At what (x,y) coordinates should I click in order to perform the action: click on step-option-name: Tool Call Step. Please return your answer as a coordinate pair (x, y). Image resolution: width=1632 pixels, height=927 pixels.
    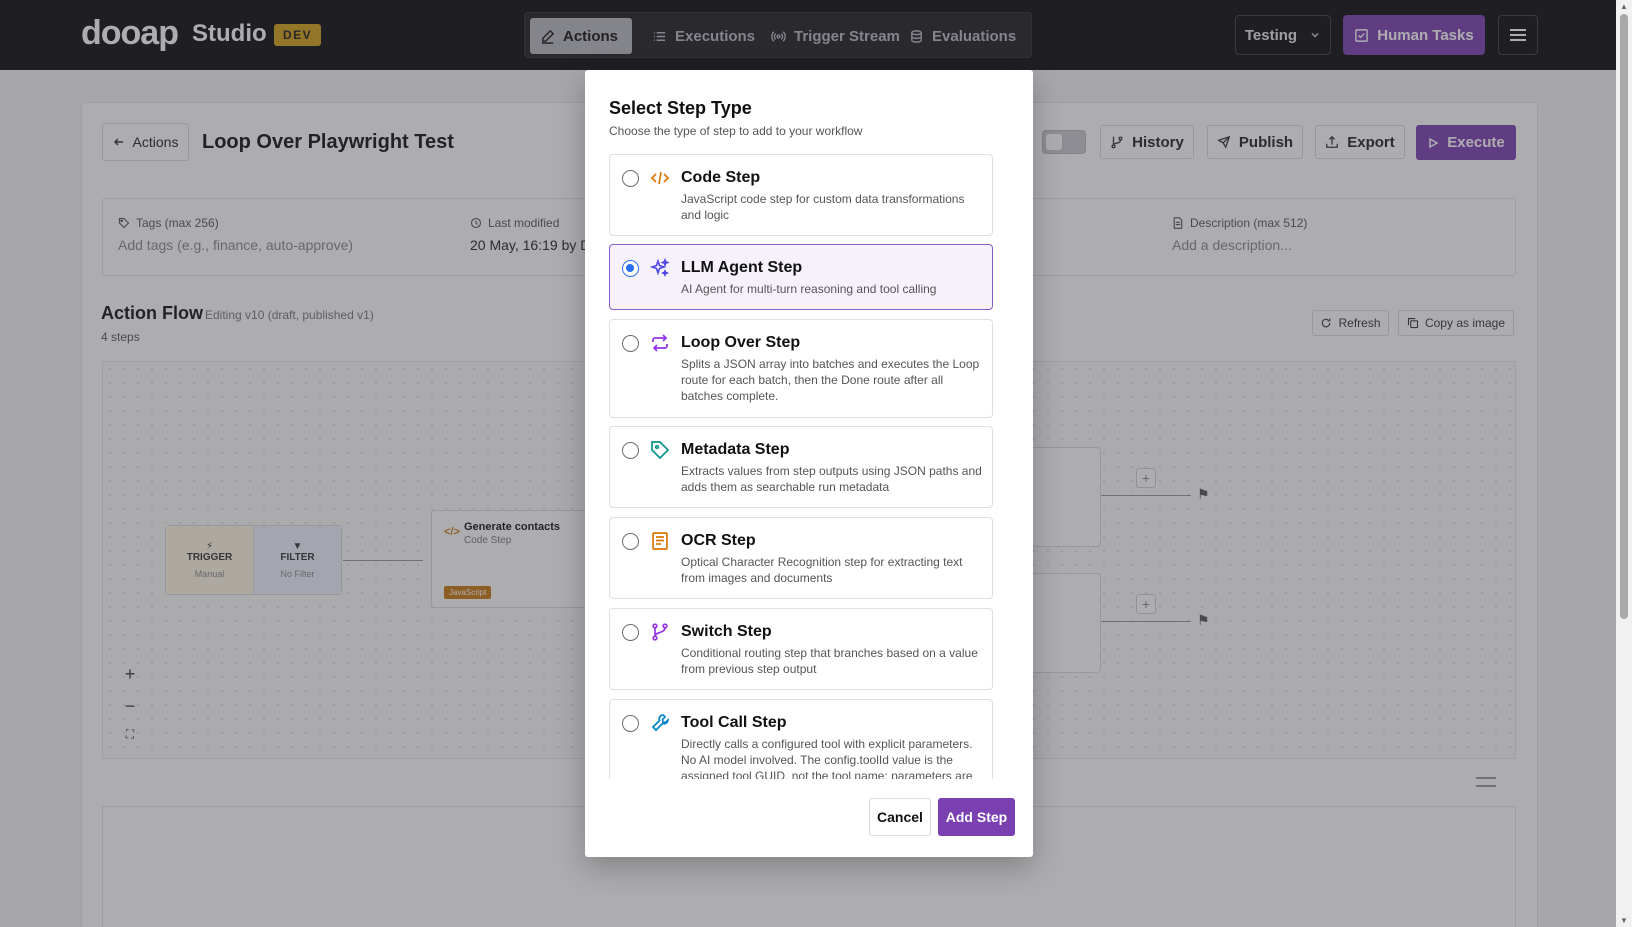
    Looking at the image, I should click on (734, 722).